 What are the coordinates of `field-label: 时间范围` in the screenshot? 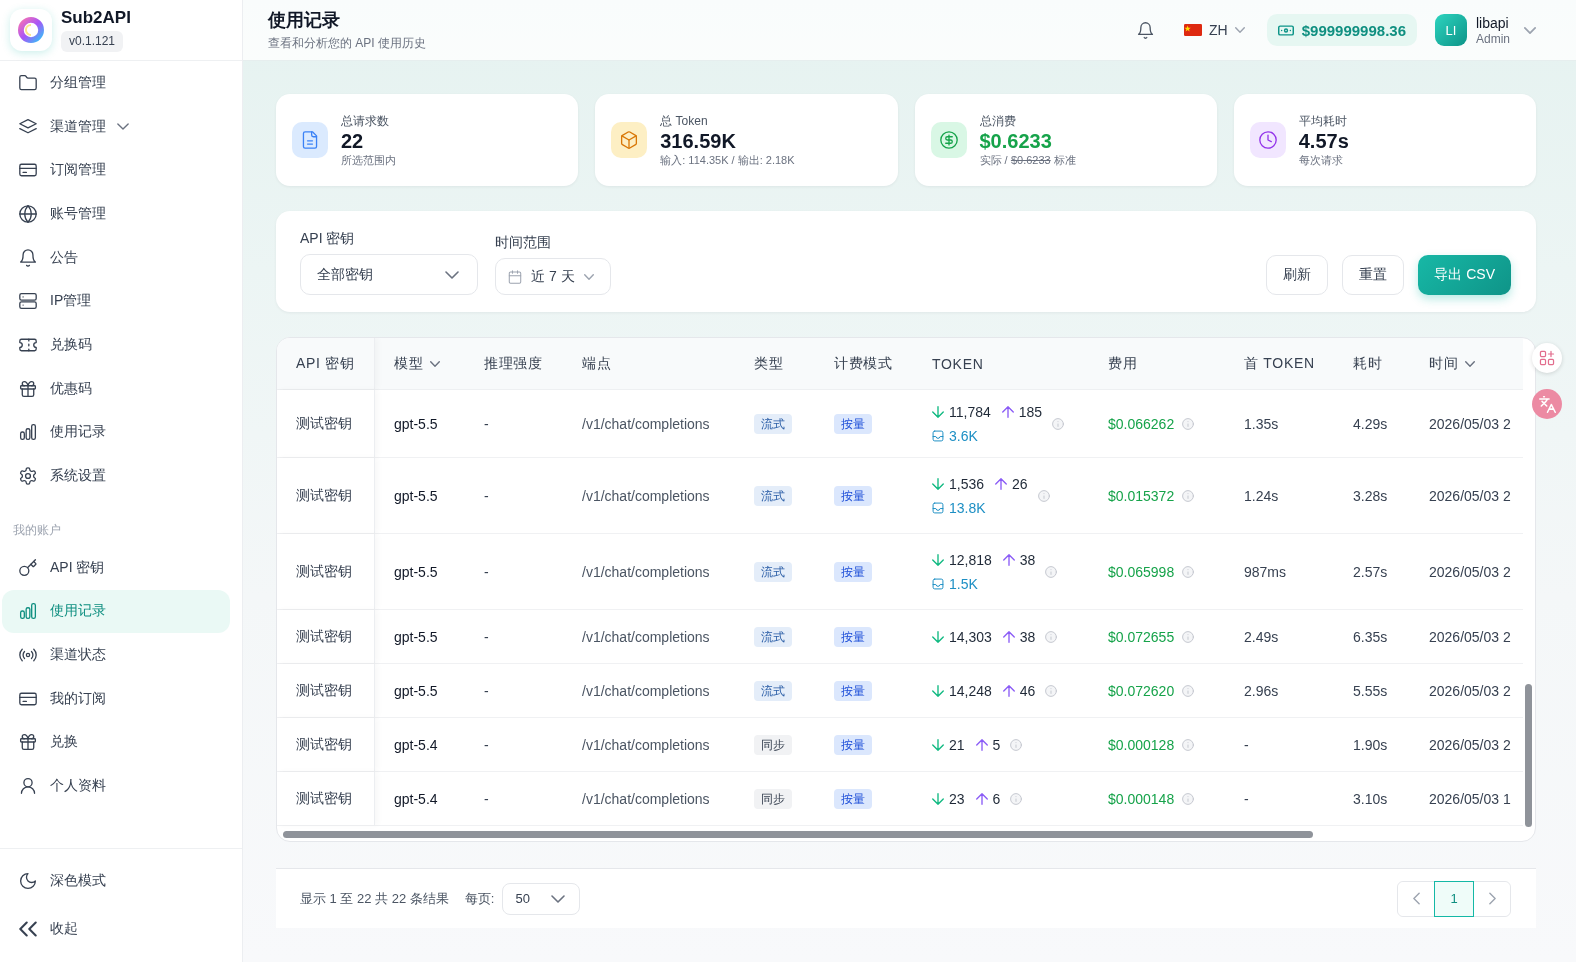 It's located at (523, 242).